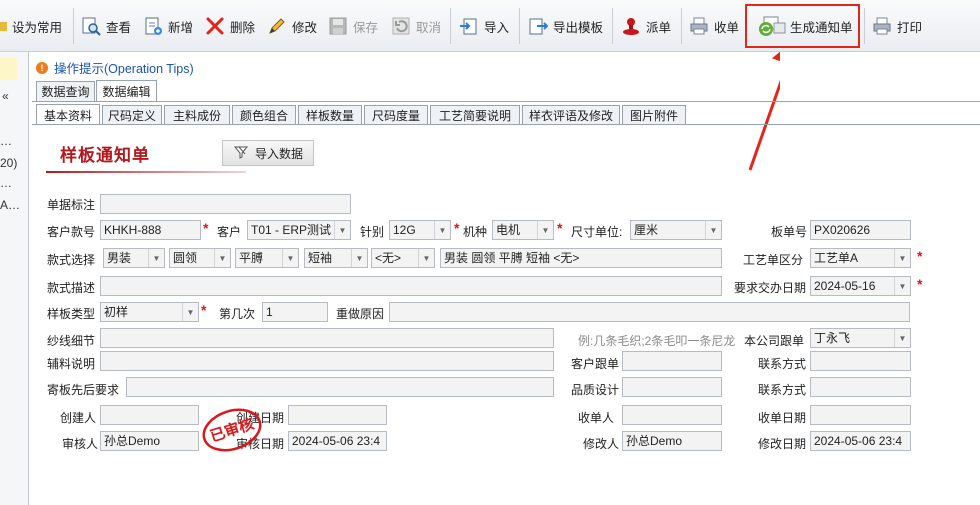  I want to click on gauge-select: 12G ▼, so click(420, 230).